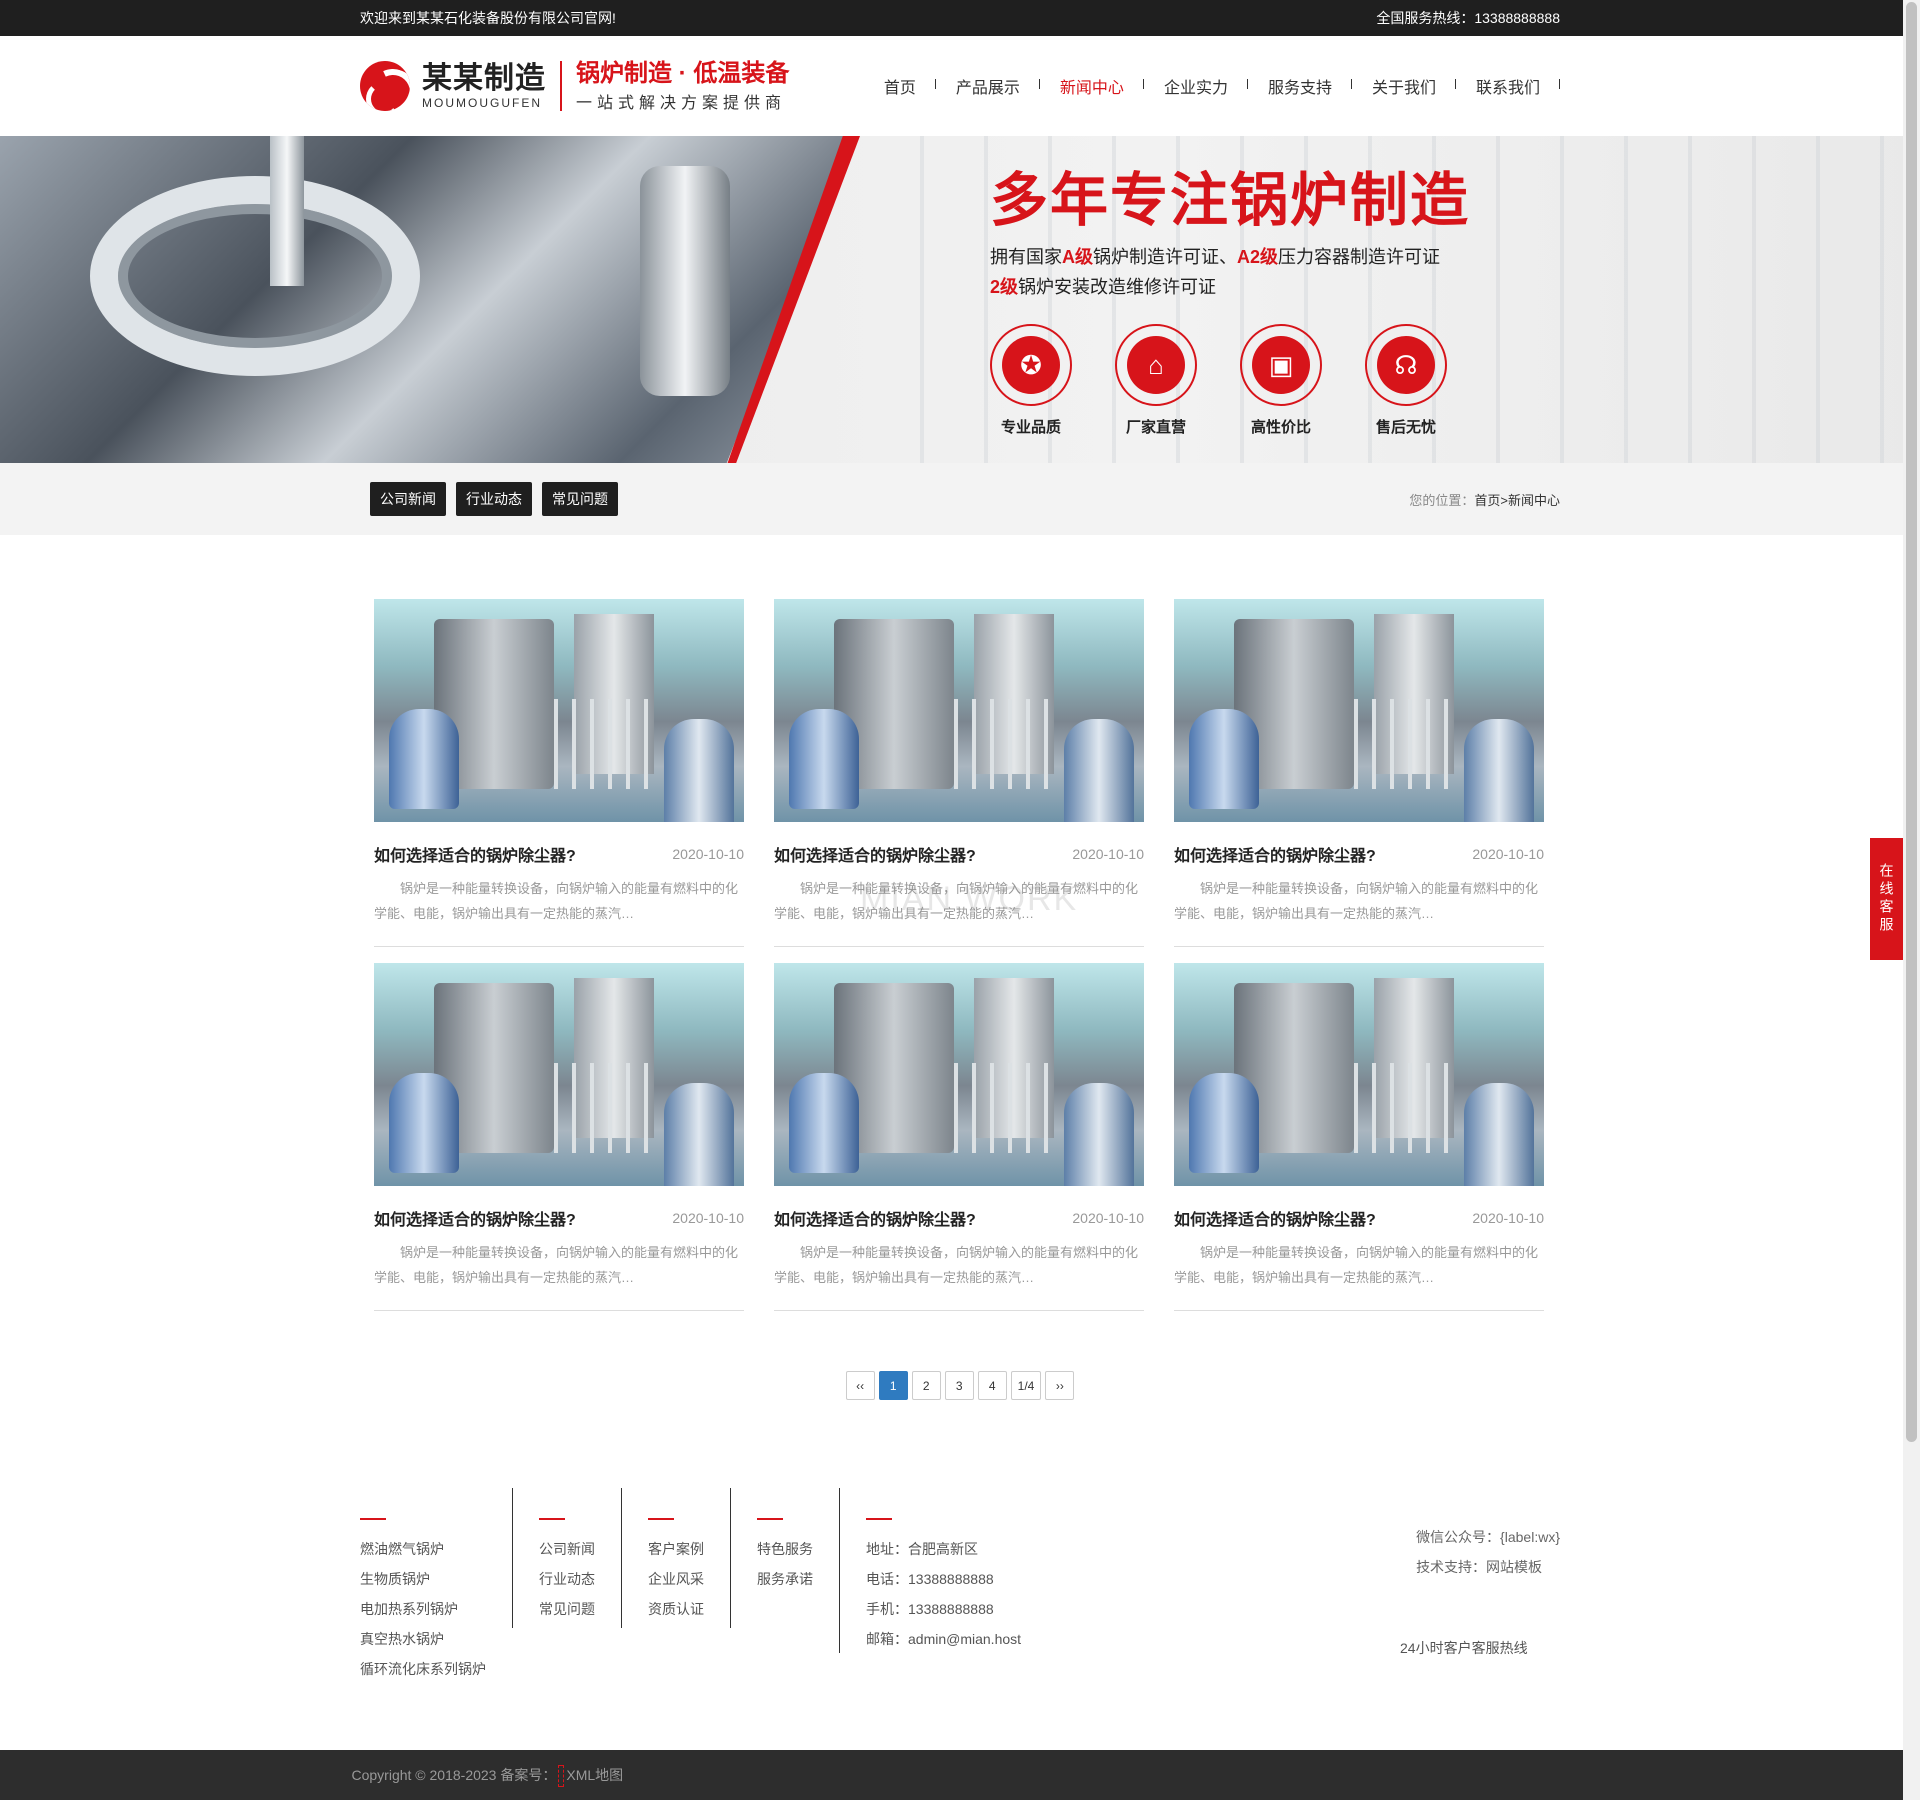 This screenshot has width=1920, height=1800. I want to click on category-faq: 常见问题, so click(580, 499).